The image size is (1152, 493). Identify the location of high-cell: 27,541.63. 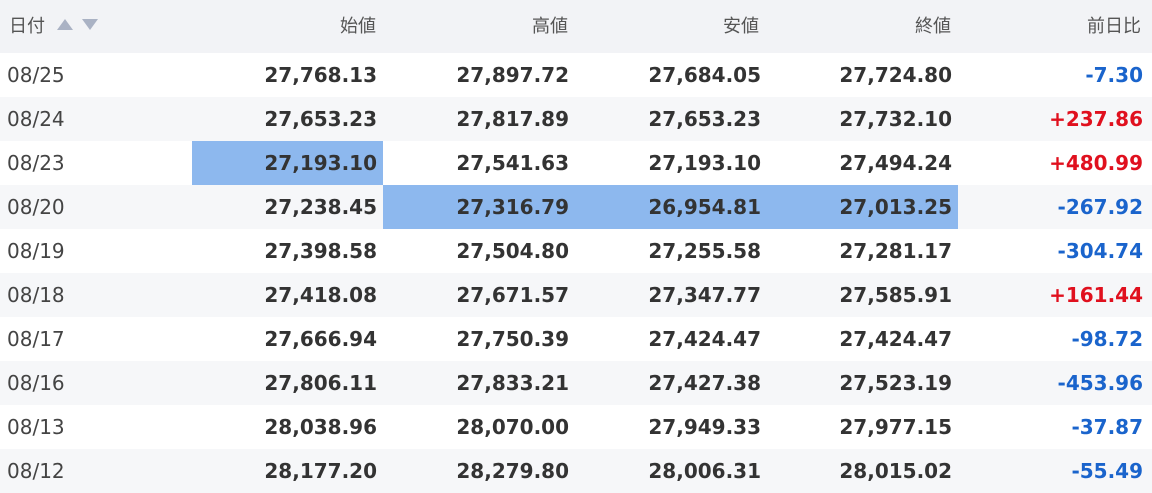
(479, 163).